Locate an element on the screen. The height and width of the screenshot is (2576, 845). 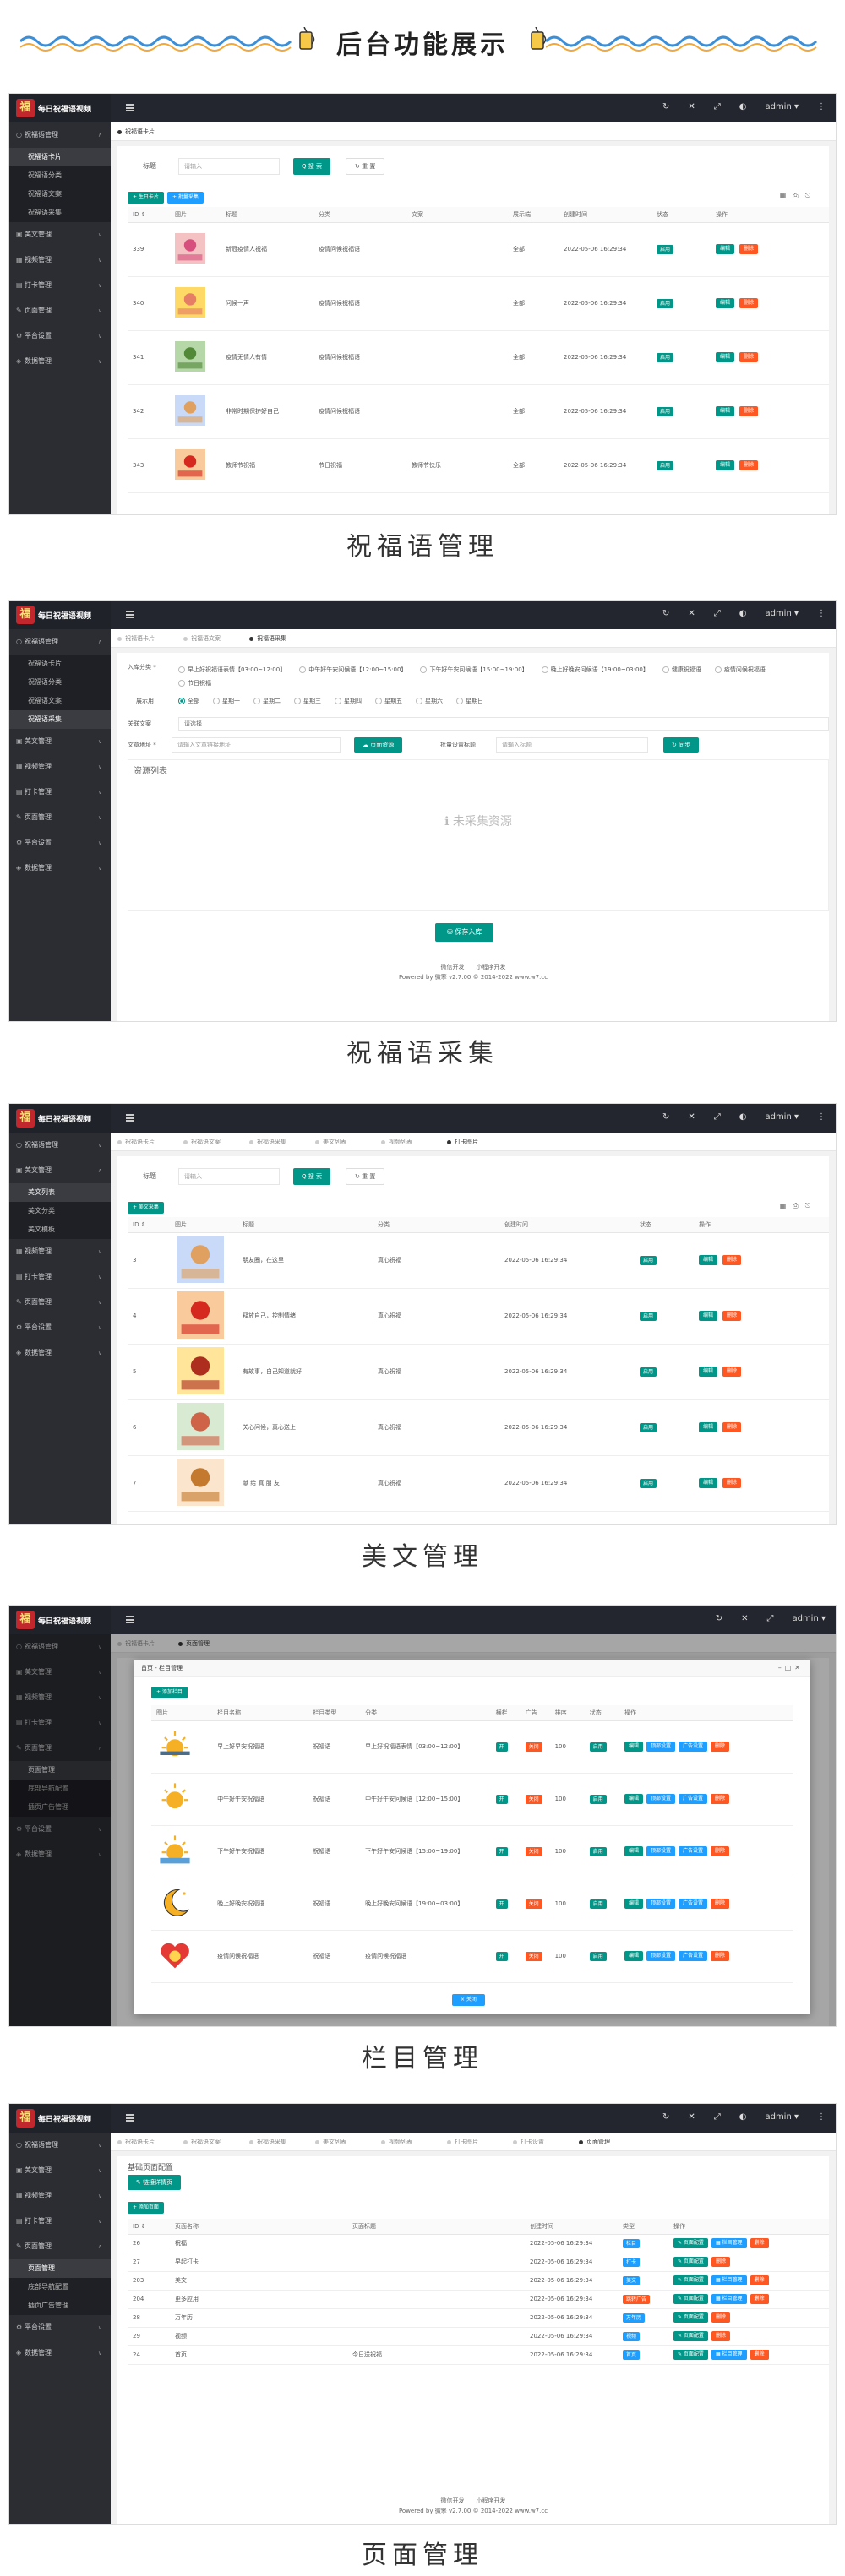
toolbar-button: + 生日卡片 is located at coordinates (146, 198).